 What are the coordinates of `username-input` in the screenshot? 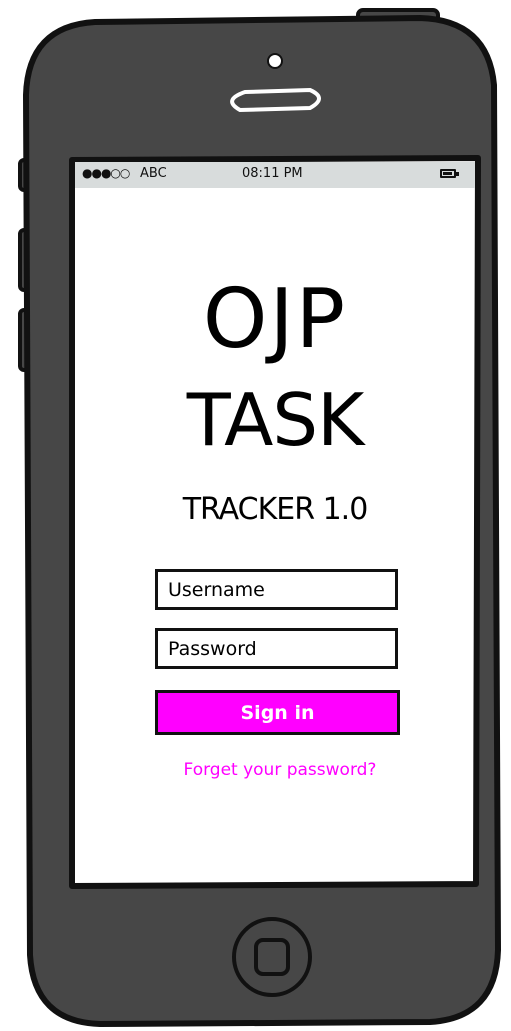 It's located at (276, 589).